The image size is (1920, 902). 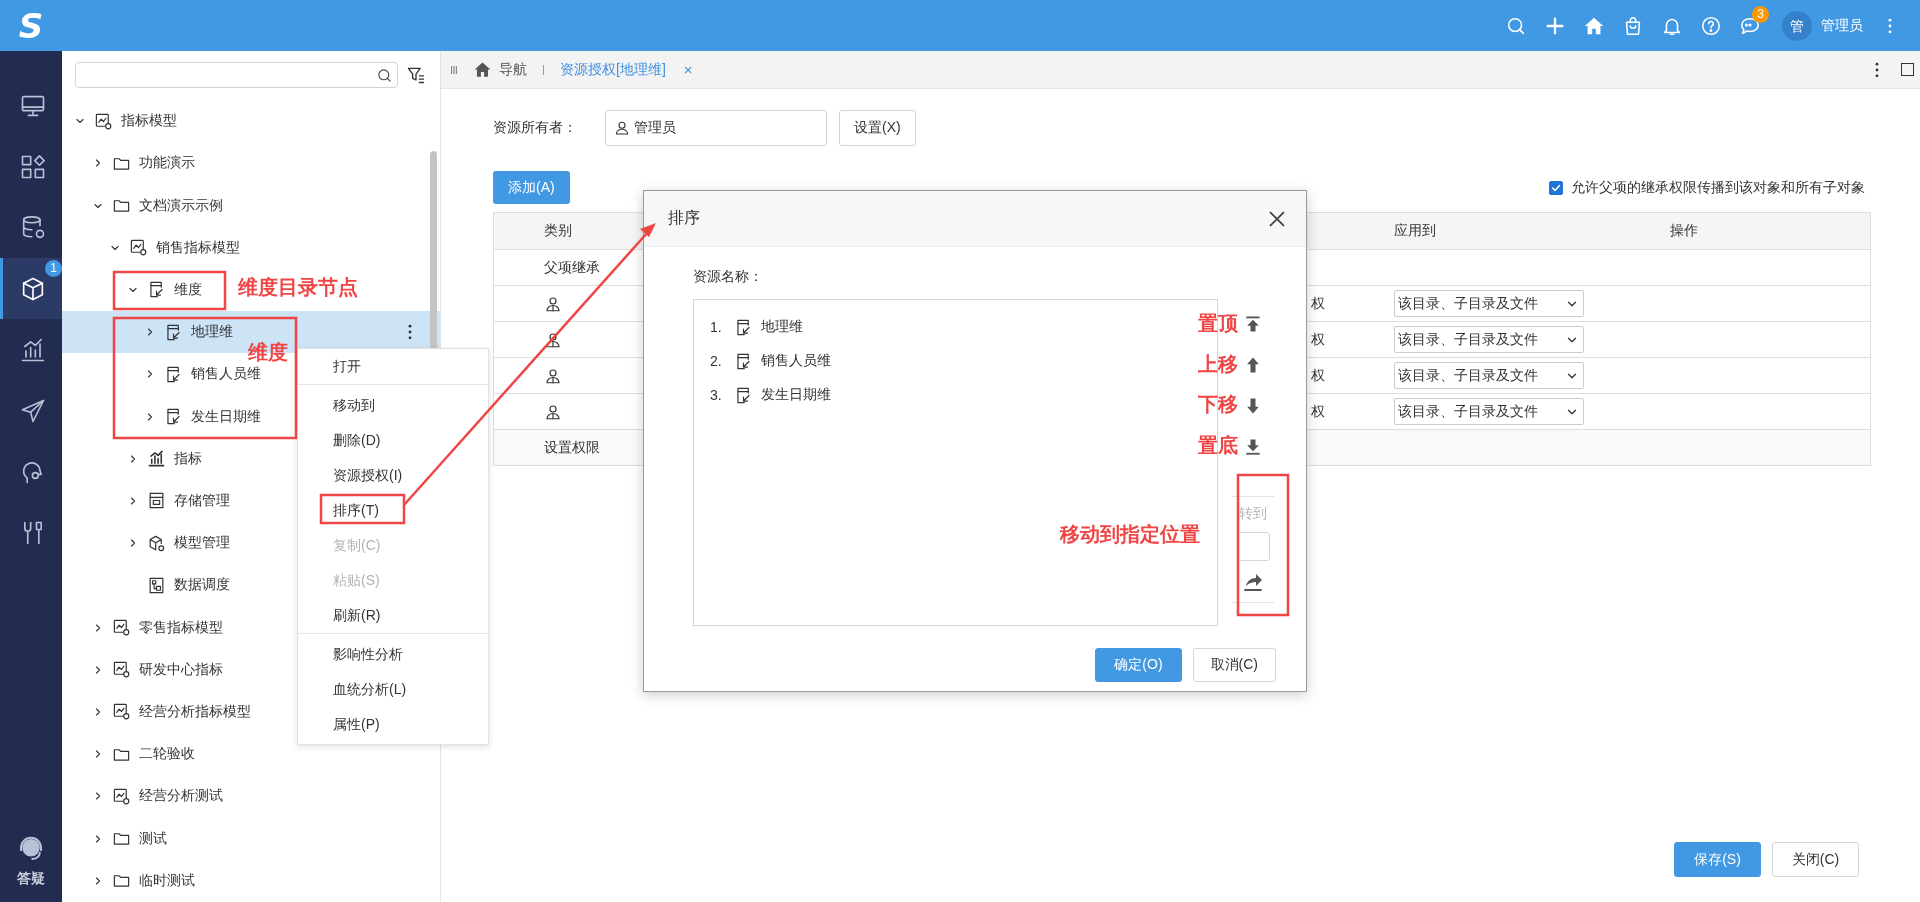 I want to click on tree-item: 维度, so click(x=164, y=290).